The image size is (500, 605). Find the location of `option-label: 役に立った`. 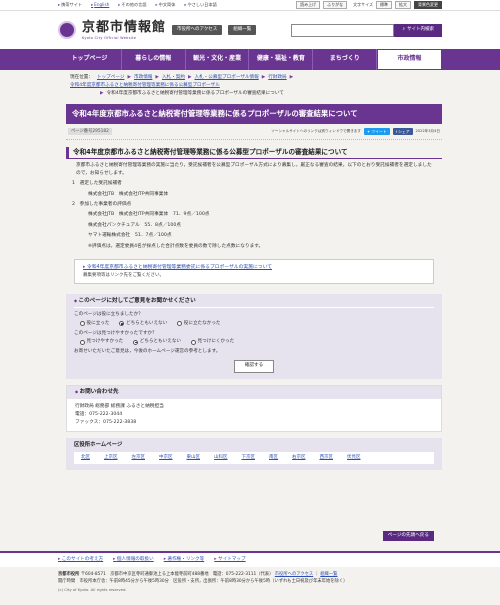

option-label: 役に立った is located at coordinates (98, 323).